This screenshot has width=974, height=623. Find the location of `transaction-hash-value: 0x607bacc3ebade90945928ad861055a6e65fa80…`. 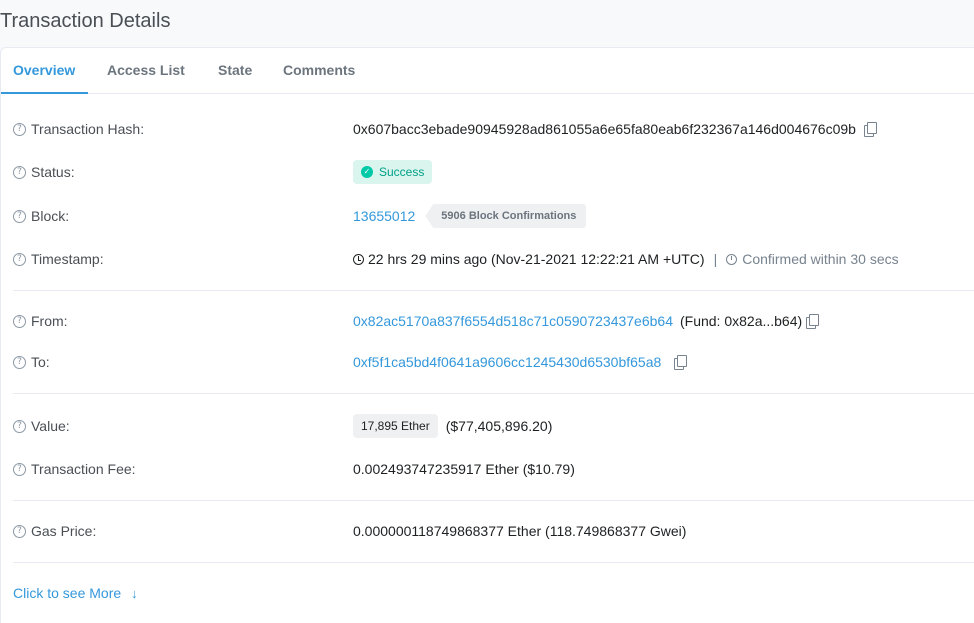

transaction-hash-value: 0x607bacc3ebade90945928ad861055a6e65fa80… is located at coordinates (604, 129).